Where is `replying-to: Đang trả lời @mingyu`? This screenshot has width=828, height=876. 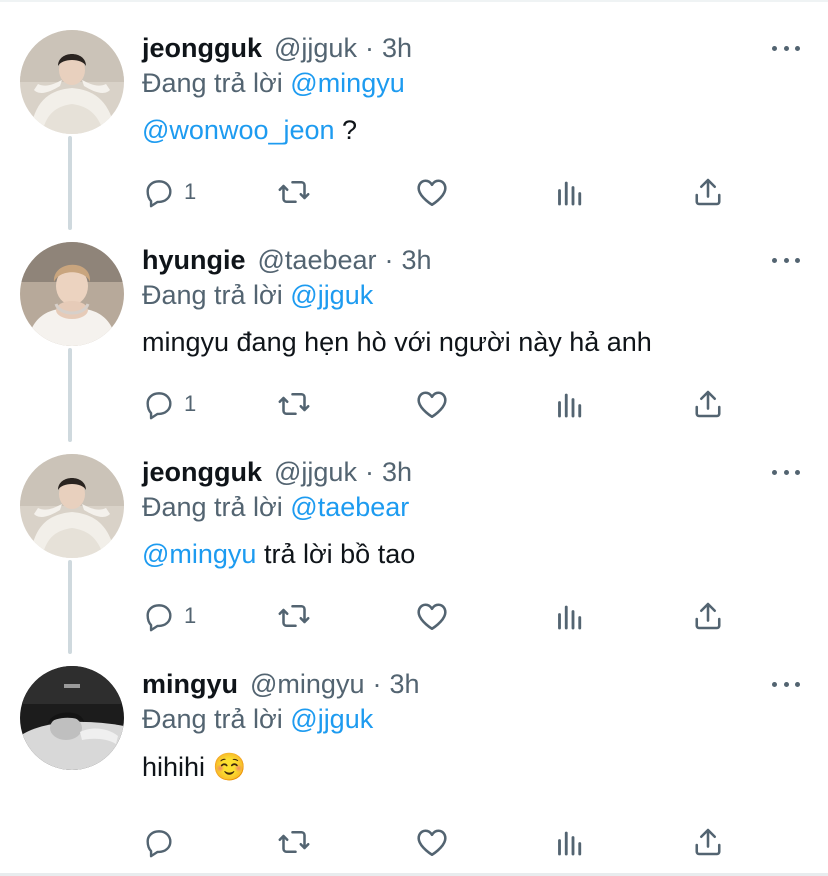 replying-to: Đang trả lời @mingyu is located at coordinates (273, 83).